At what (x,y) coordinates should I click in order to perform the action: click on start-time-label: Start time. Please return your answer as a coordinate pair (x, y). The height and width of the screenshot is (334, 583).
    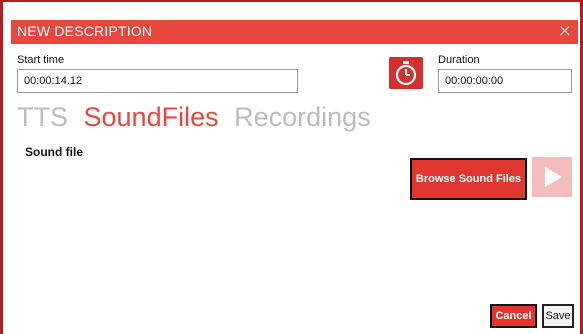
    Looking at the image, I should click on (41, 60).